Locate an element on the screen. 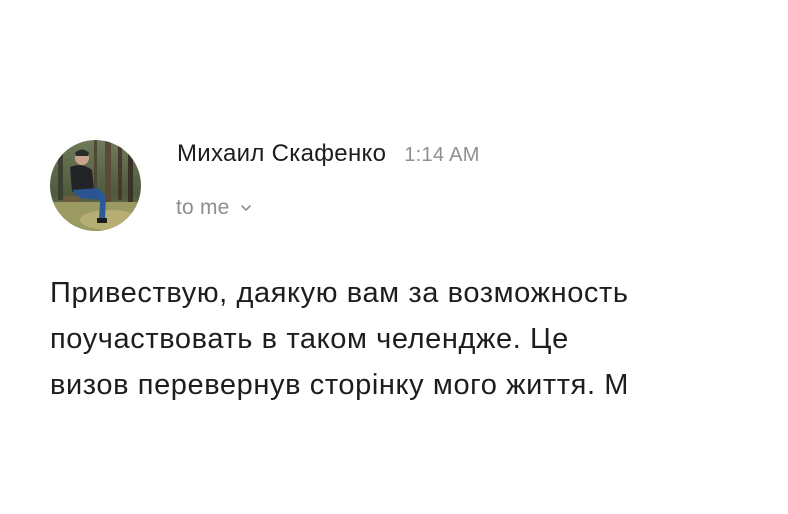 The height and width of the screenshot is (514, 788). chevron-down-icon is located at coordinates (246, 208).